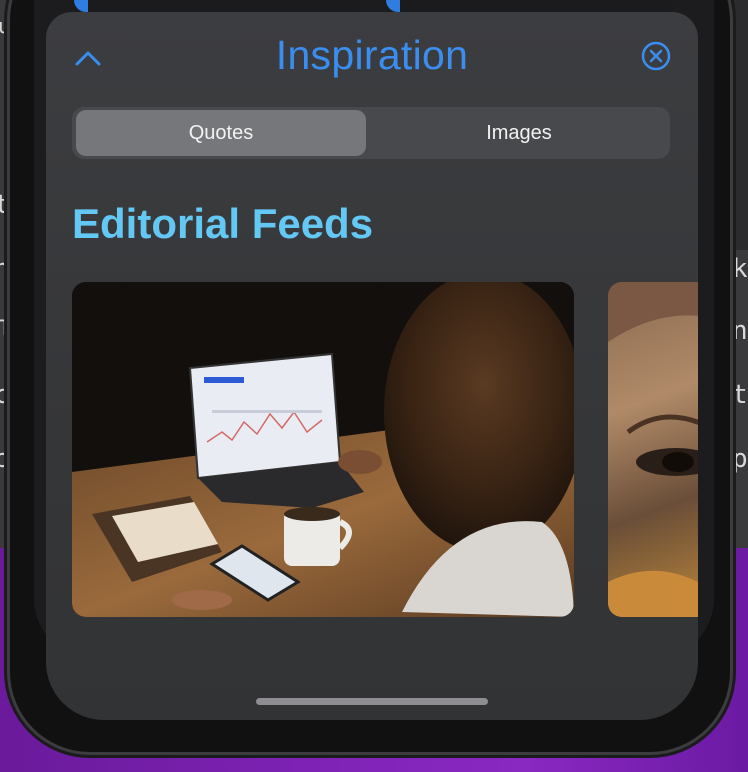  I want to click on edge-text-right: t, so click(740, 395).